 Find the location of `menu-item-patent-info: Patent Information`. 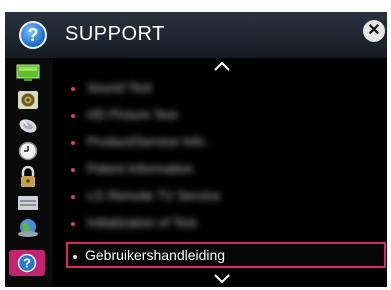

menu-item-patent-info: Patent Information is located at coordinates (224, 171).